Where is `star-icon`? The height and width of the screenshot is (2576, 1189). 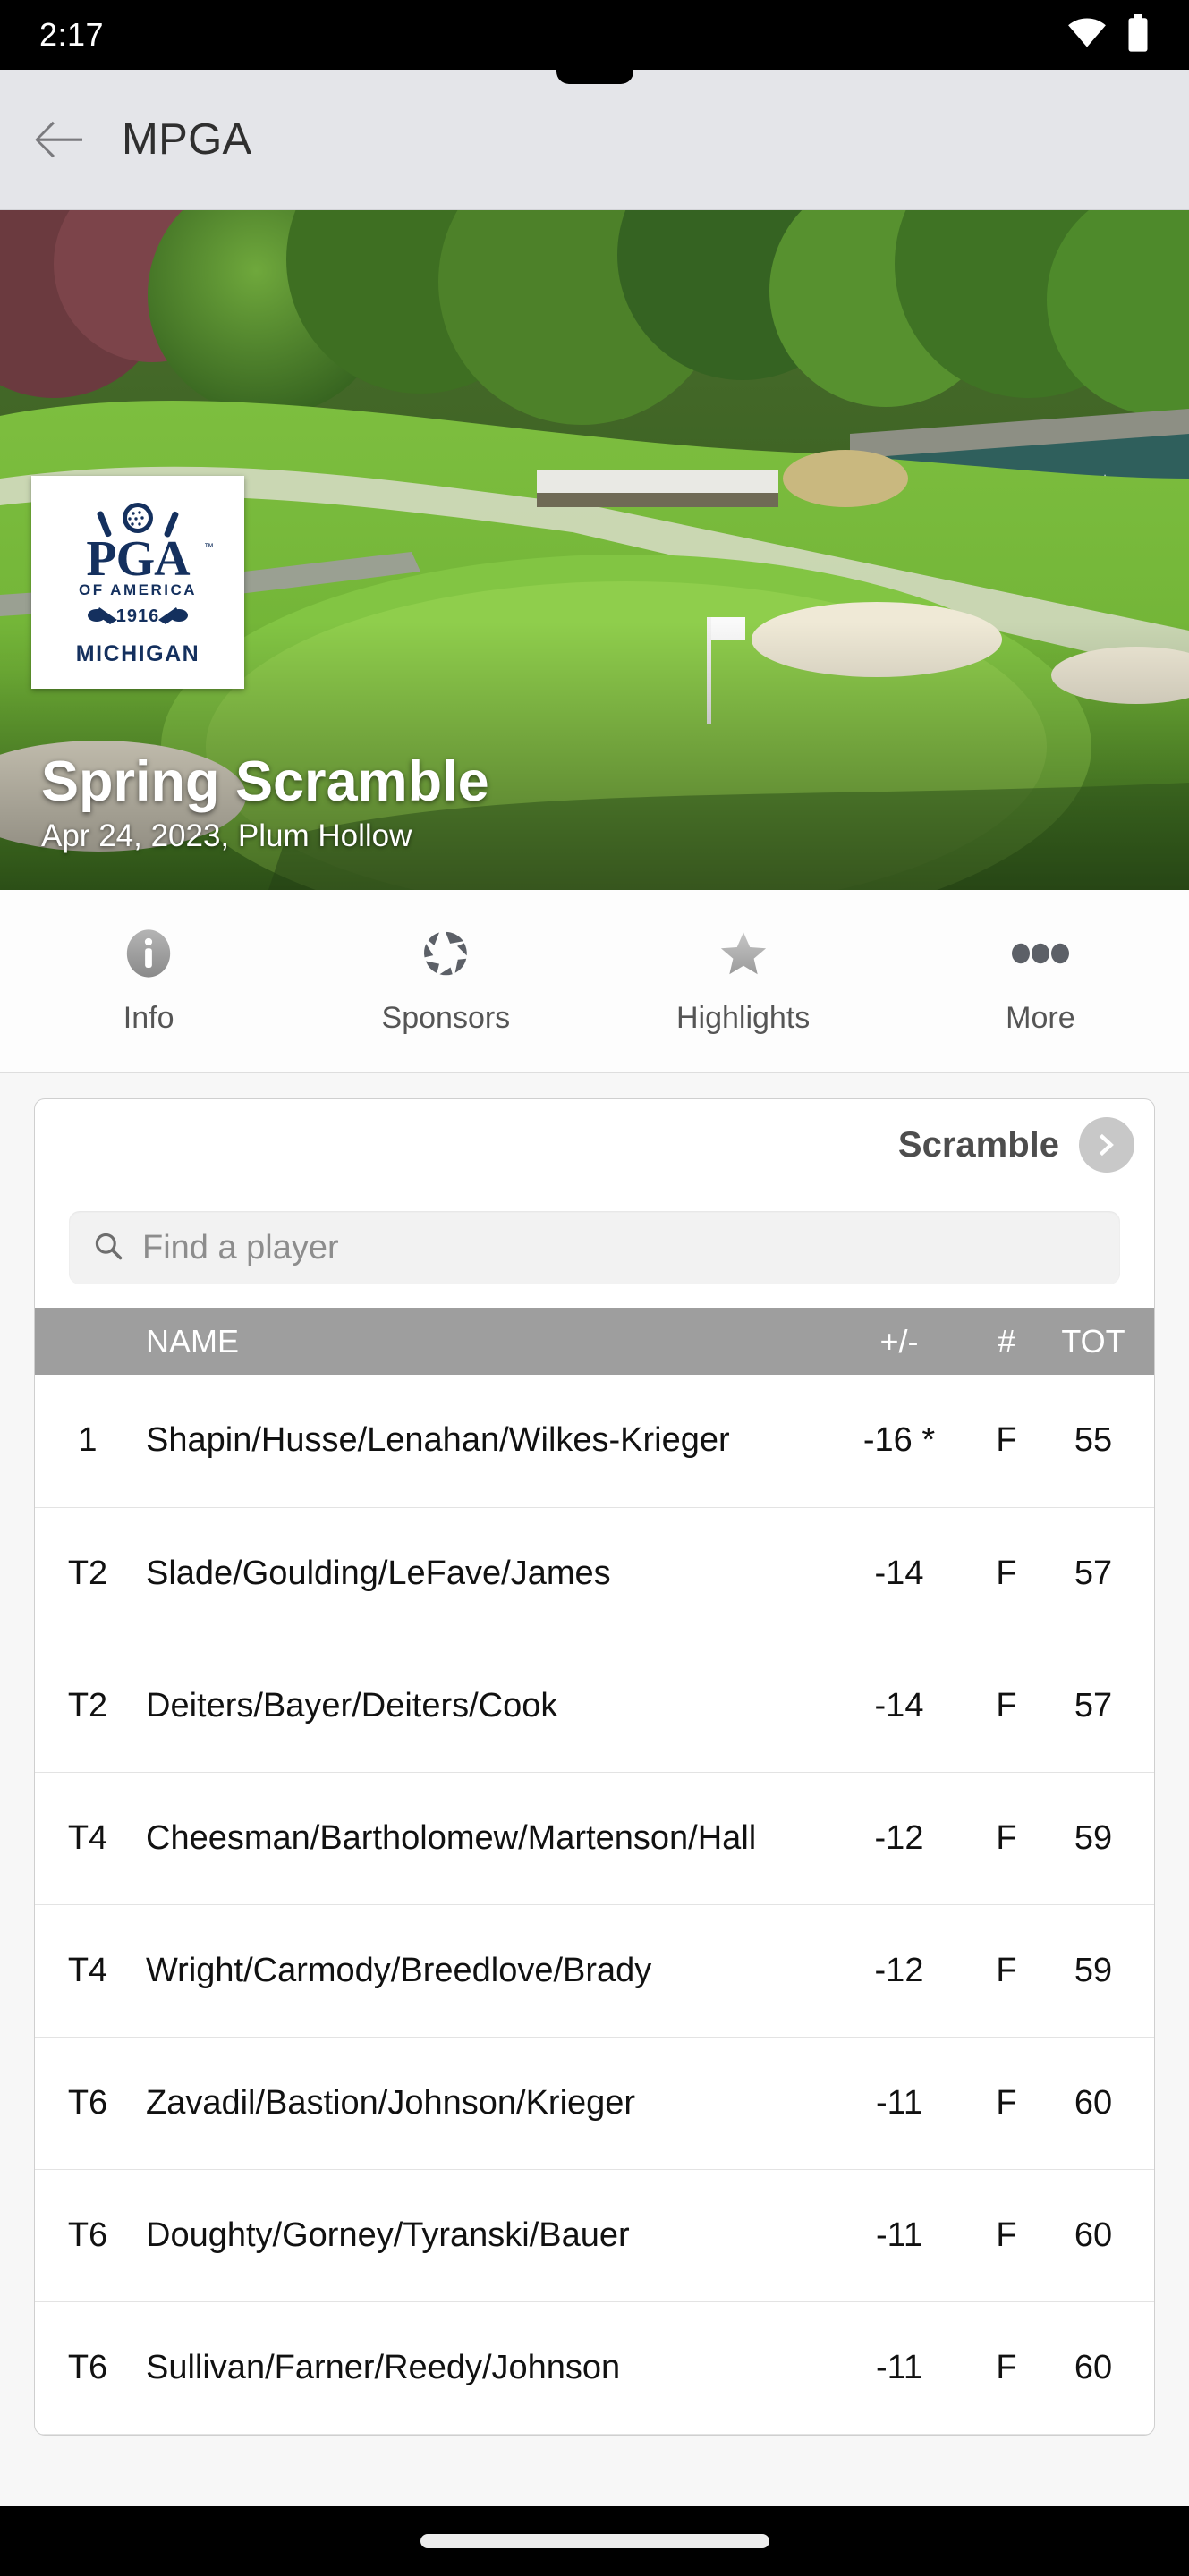 star-icon is located at coordinates (743, 953).